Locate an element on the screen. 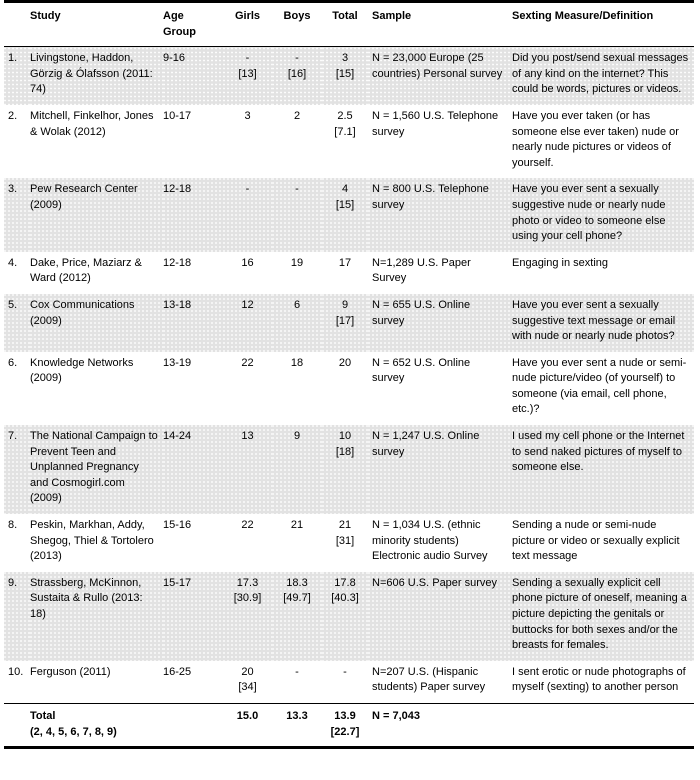 The width and height of the screenshot is (700, 780). total-row-measure is located at coordinates (601, 726).